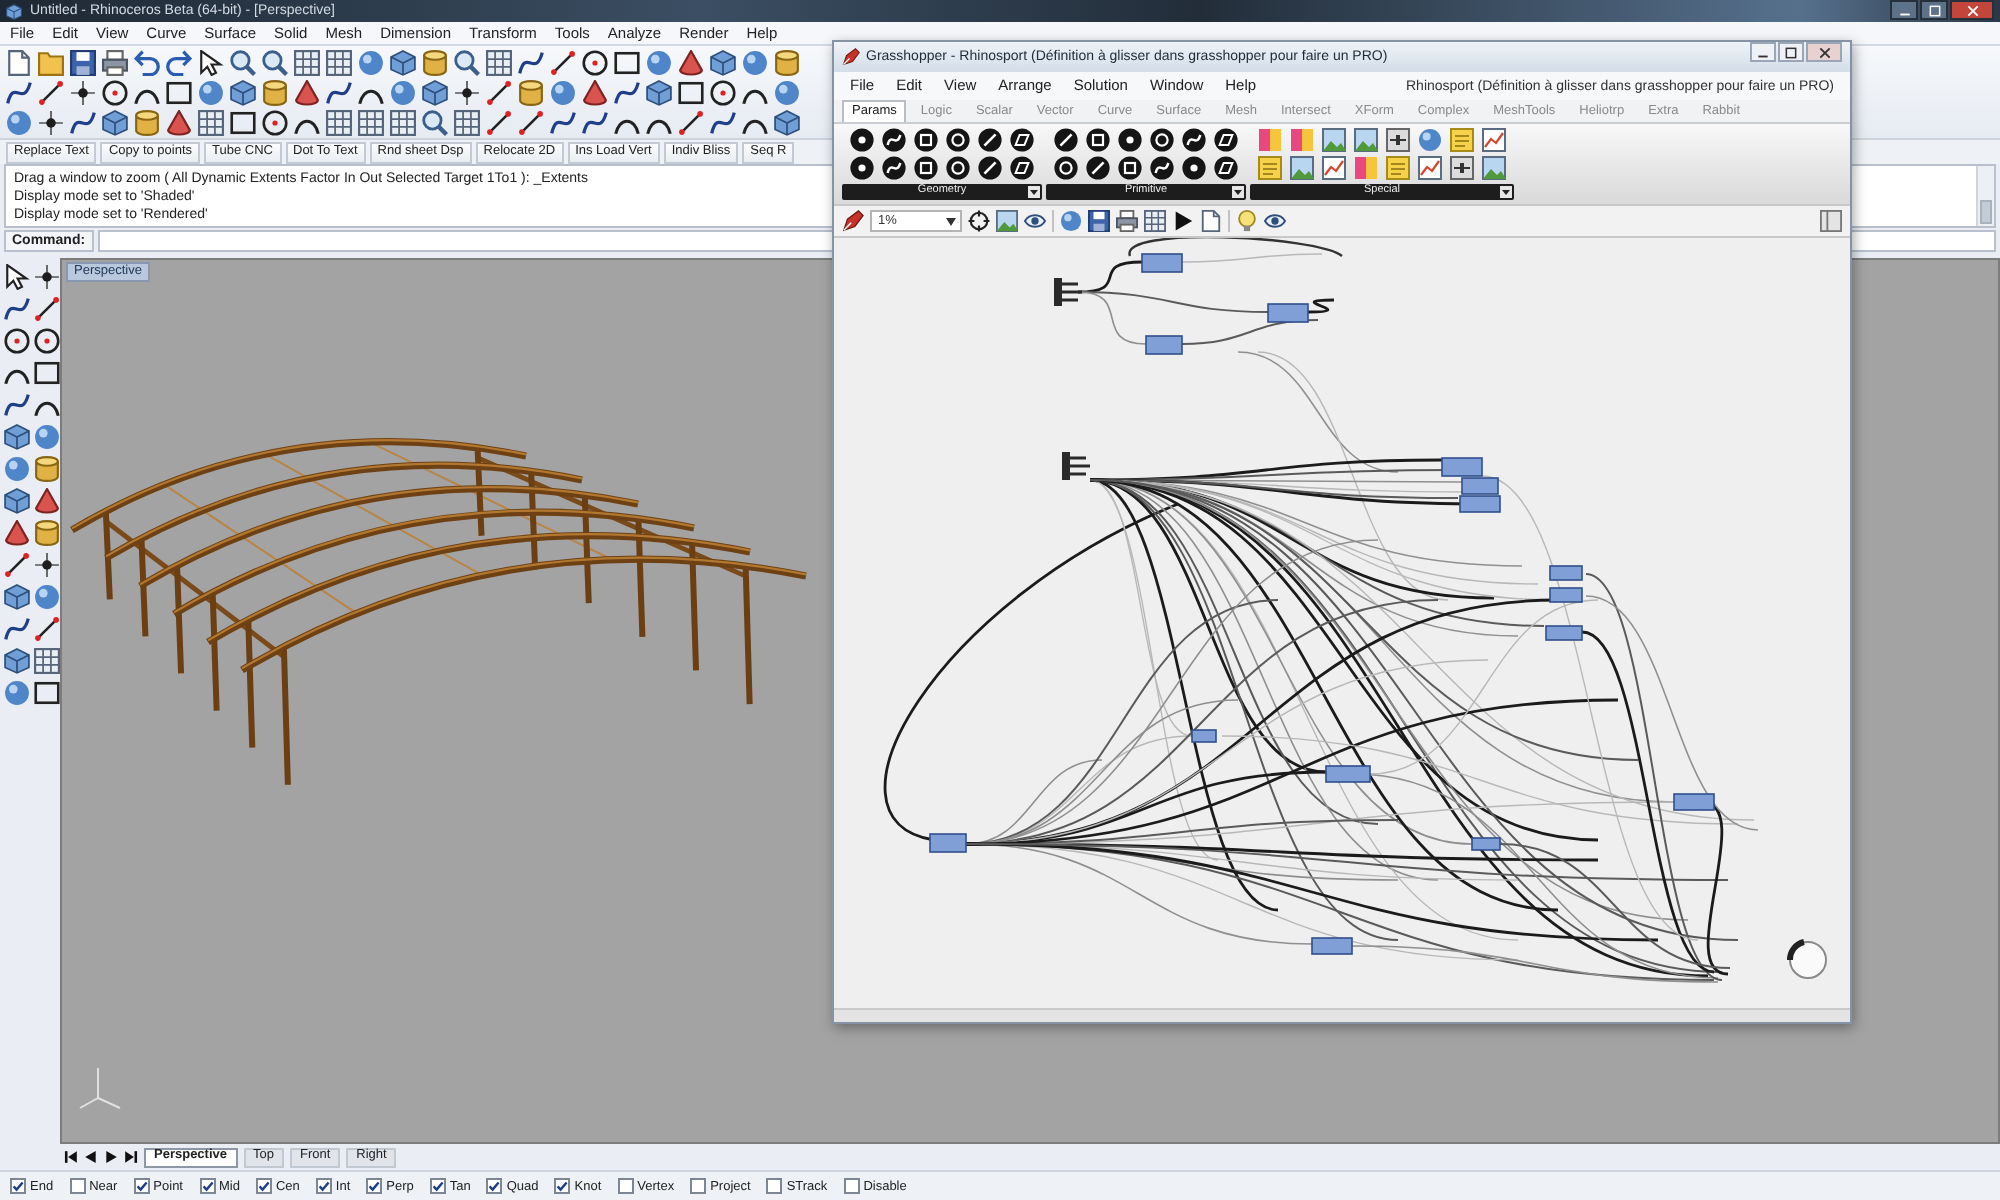 The width and height of the screenshot is (2000, 1200). Describe the element at coordinates (1035, 221) in the screenshot. I see `eye-icon` at that location.